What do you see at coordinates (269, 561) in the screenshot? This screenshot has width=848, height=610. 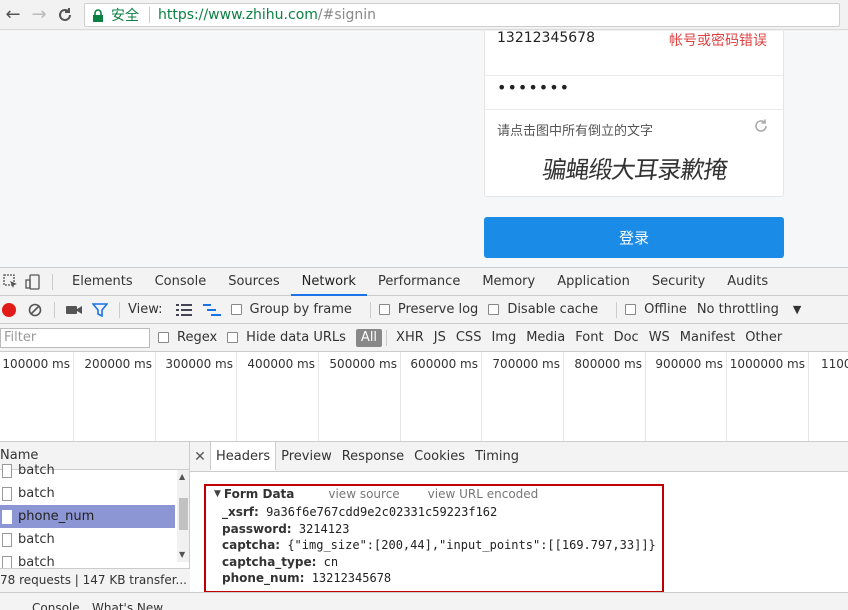 I see `field-key: captcha_type:` at bounding box center [269, 561].